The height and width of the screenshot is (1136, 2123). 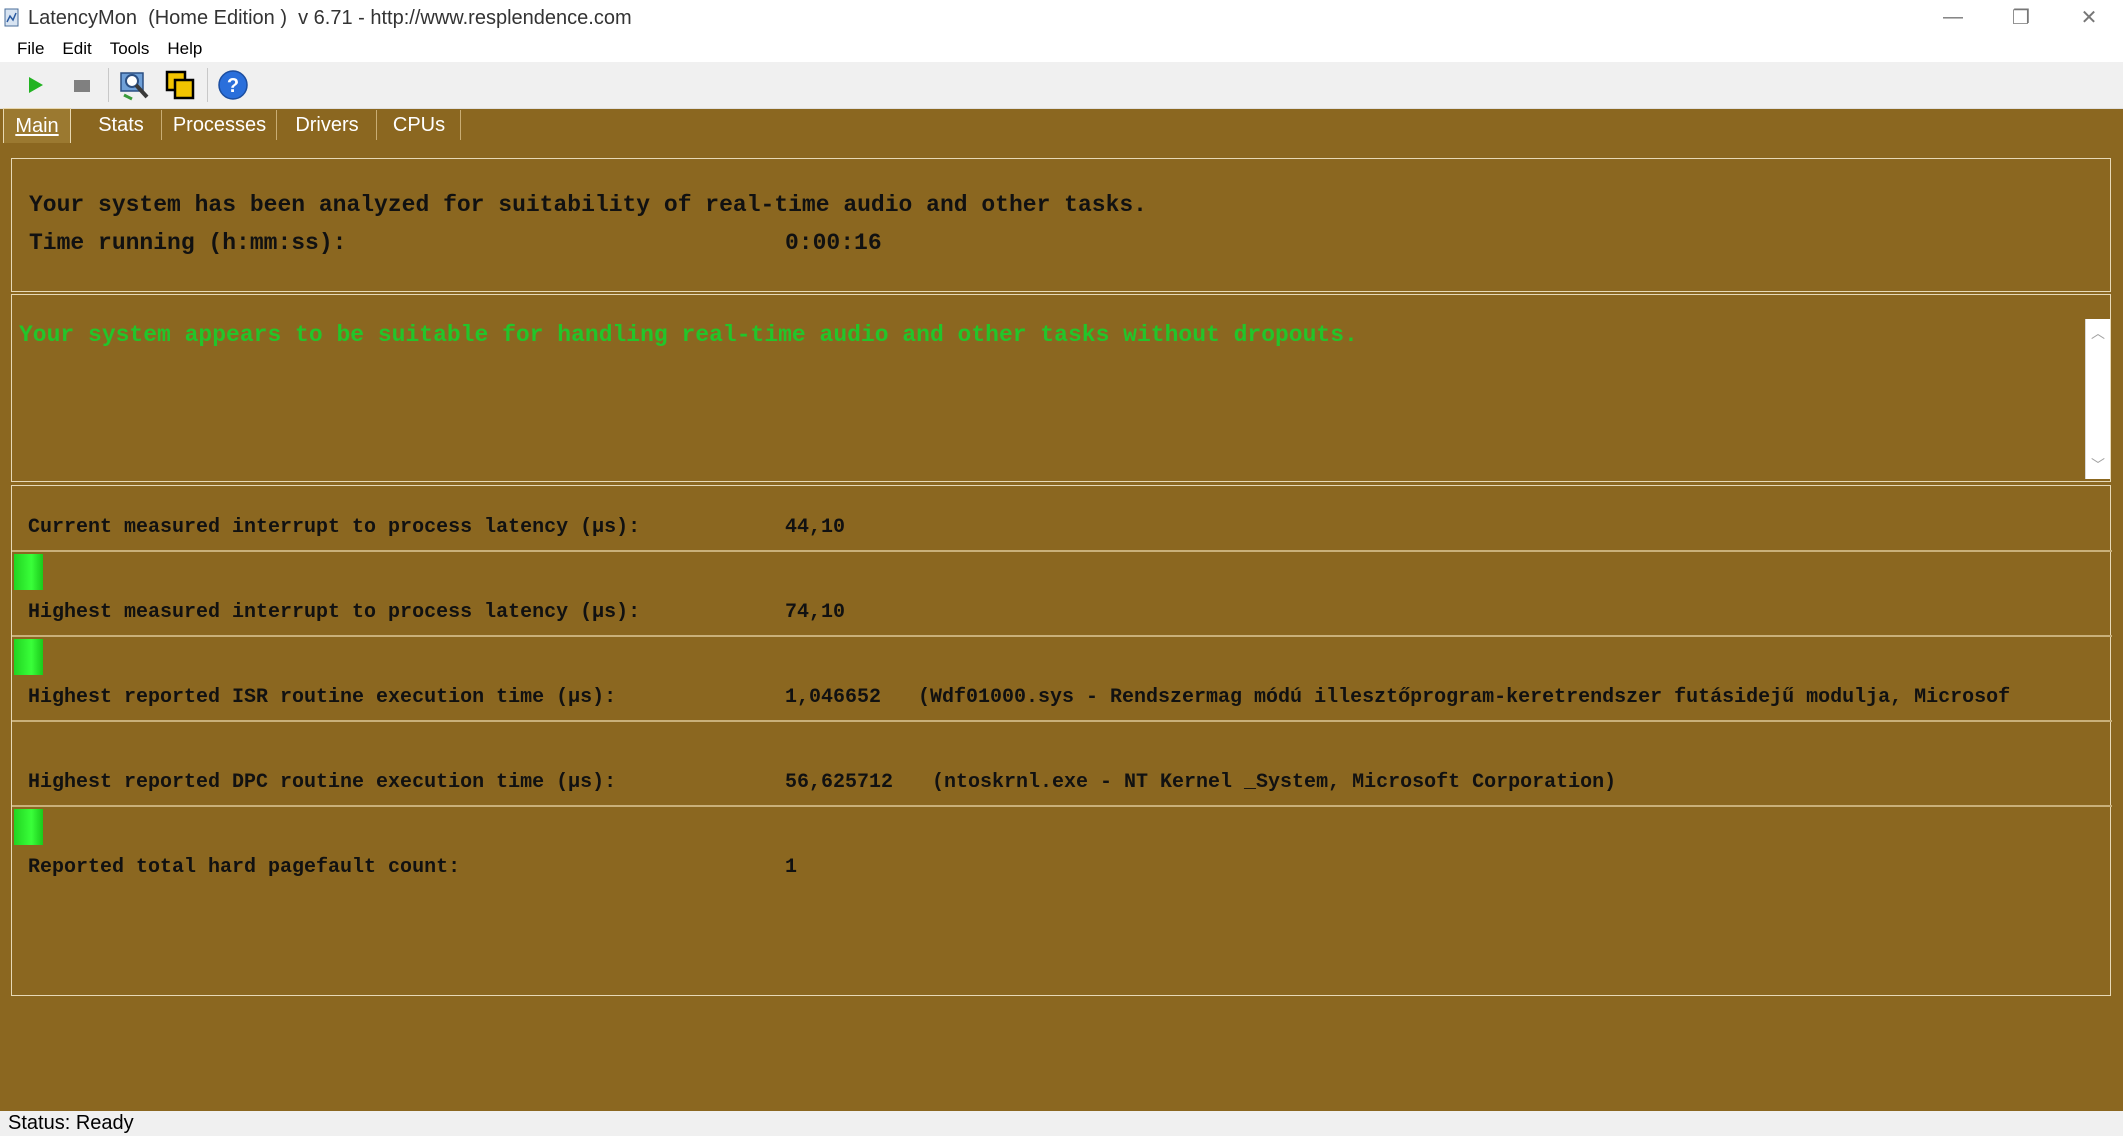 I want to click on restore-icon: ❐, so click(x=2021, y=17).